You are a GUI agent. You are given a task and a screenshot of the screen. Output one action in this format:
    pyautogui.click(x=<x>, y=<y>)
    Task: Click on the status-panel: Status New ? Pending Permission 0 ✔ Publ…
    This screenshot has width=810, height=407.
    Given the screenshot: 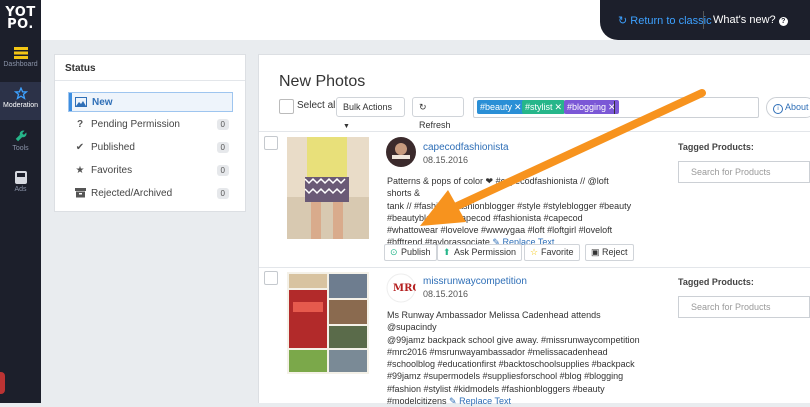 What is the action you would take?
    pyautogui.click(x=150, y=133)
    